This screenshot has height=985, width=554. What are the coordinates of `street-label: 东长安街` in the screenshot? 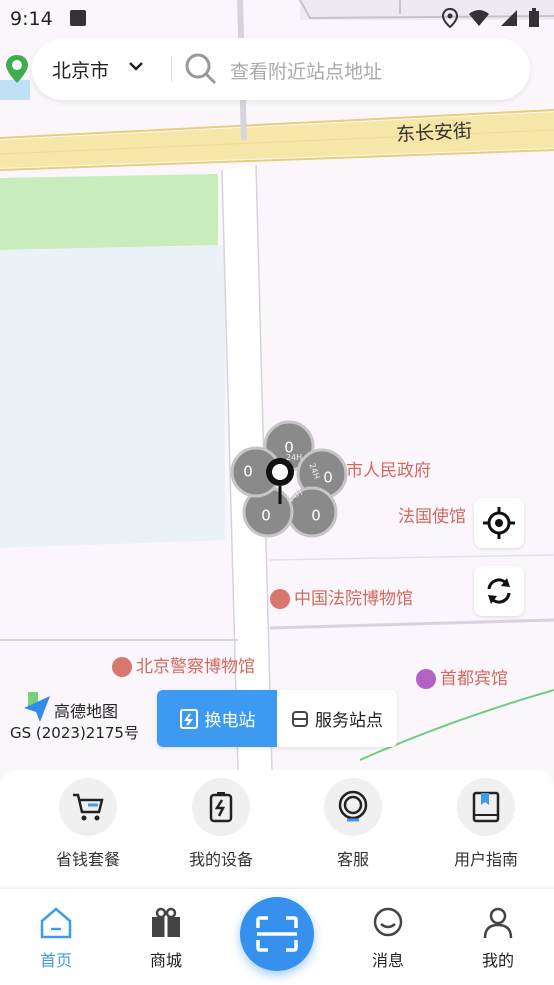 It's located at (434, 133).